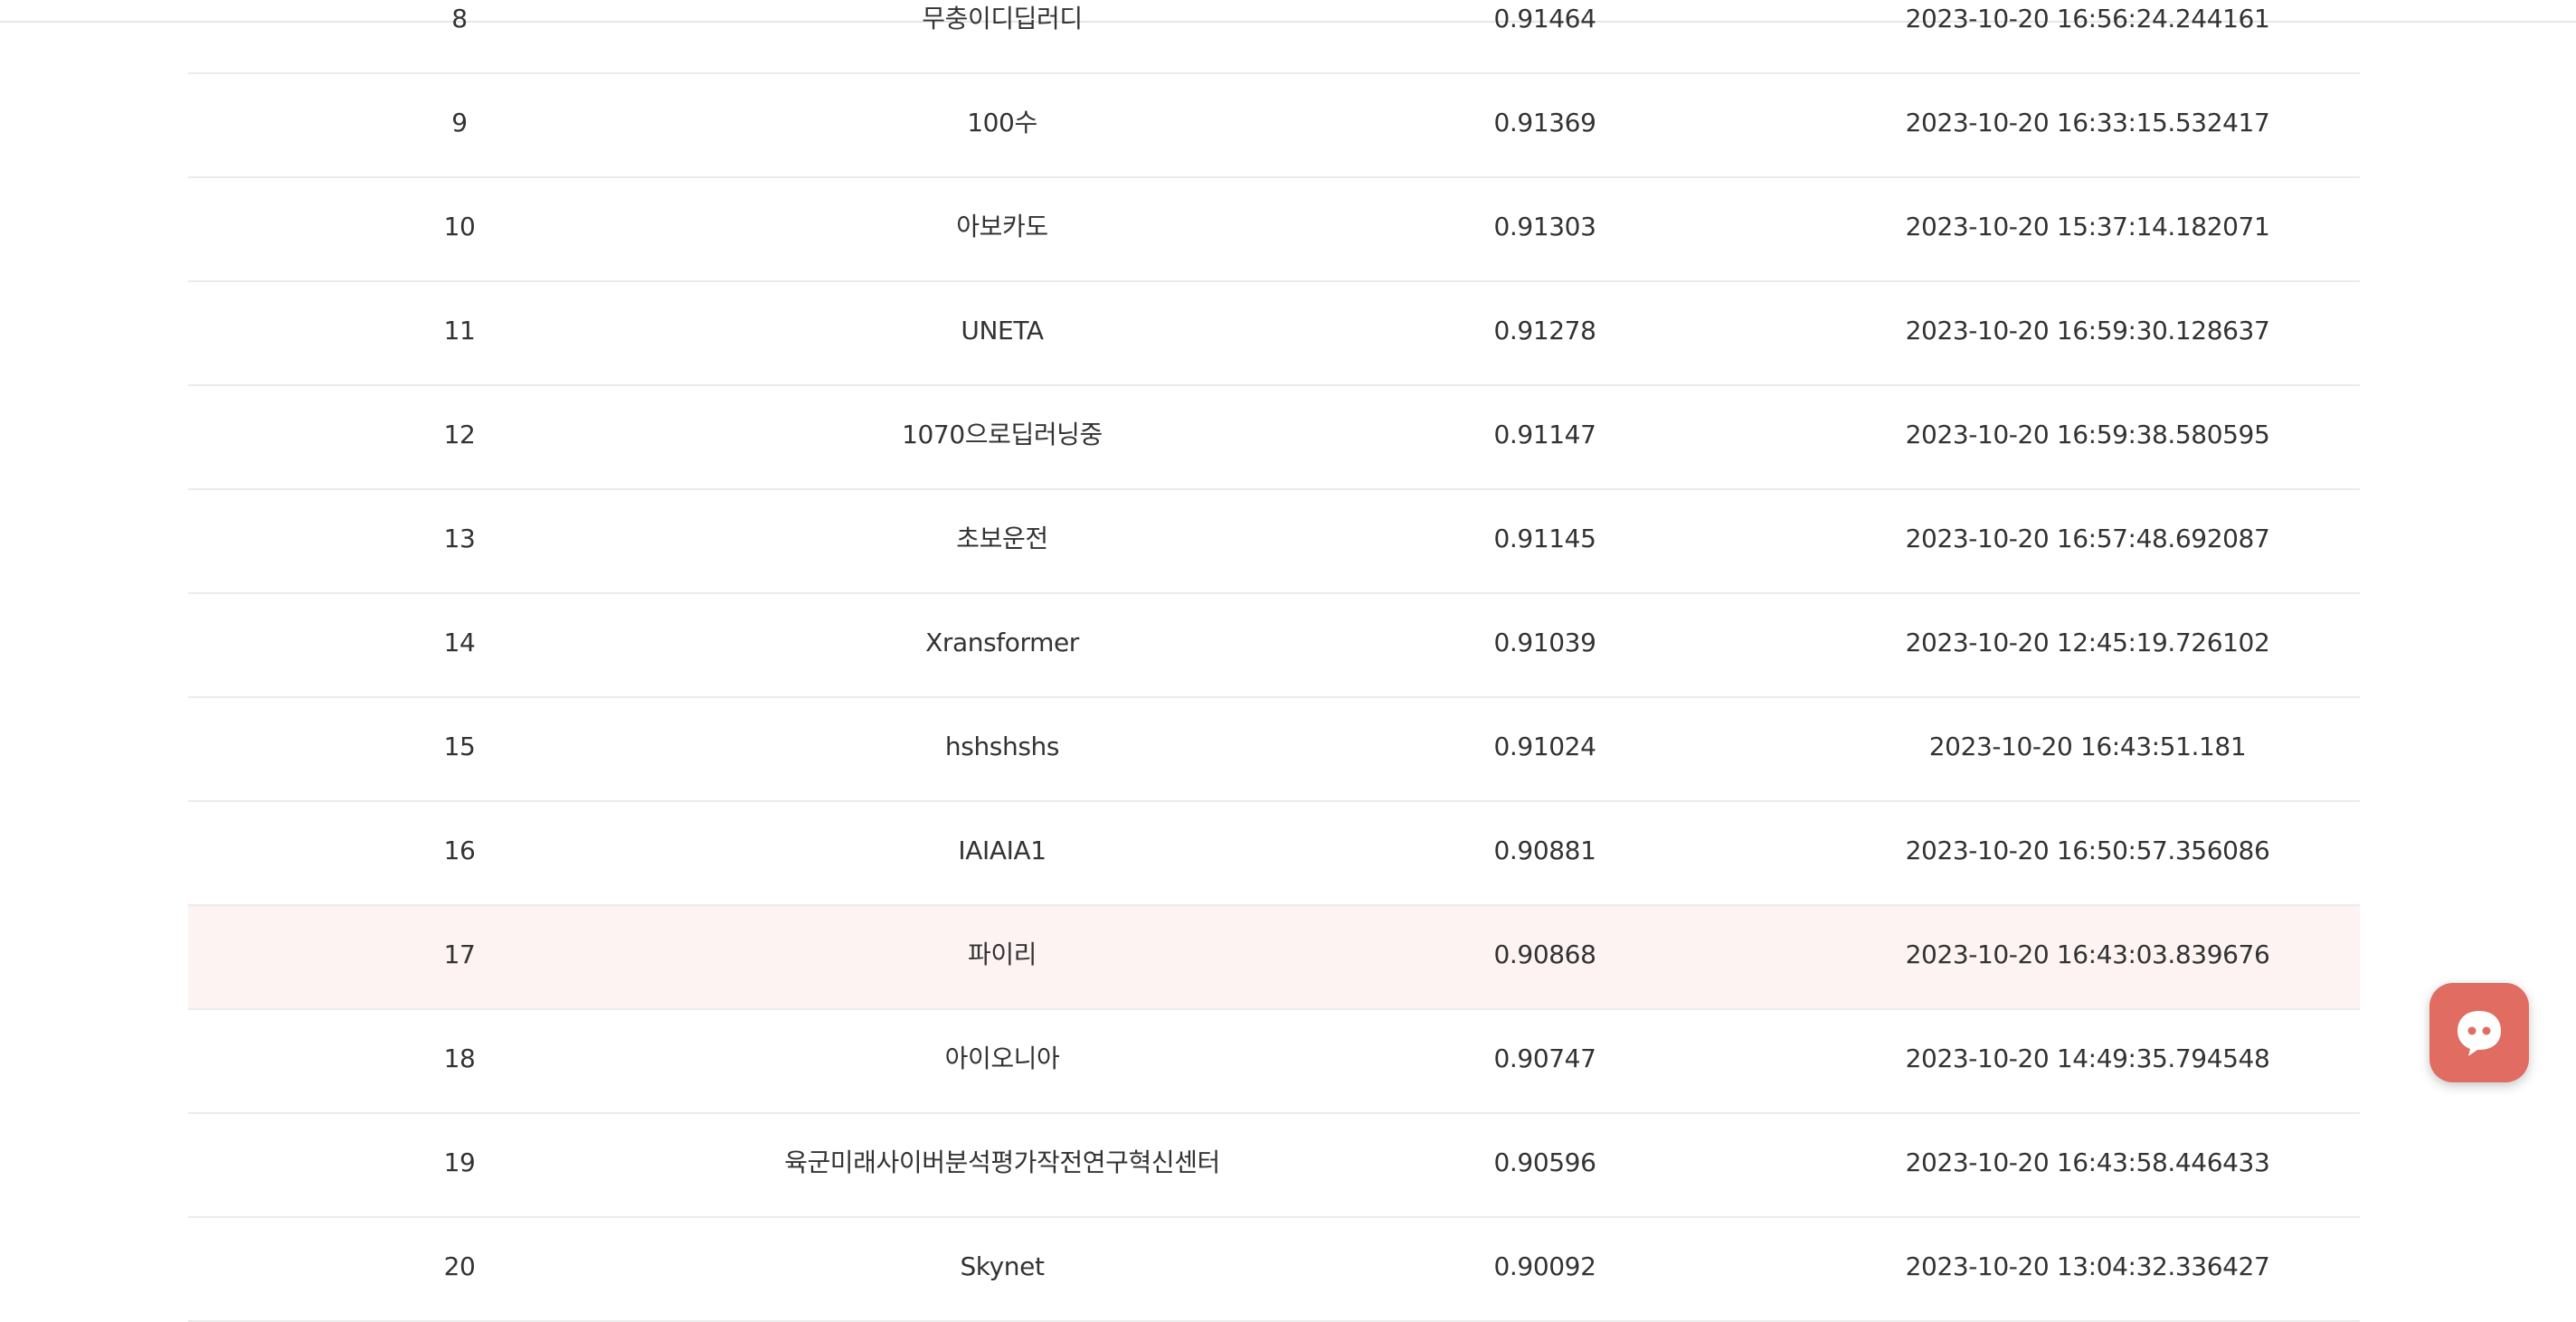 The image size is (2576, 1322). What do you see at coordinates (1003, 434) in the screenshot?
I see `team-name-cell: 1070으로딥러닝중` at bounding box center [1003, 434].